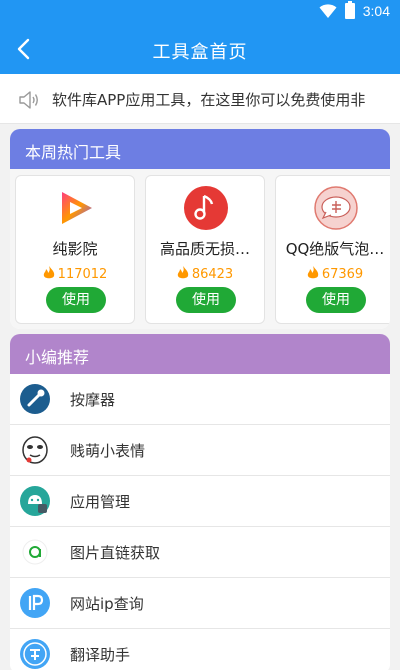 This screenshot has width=400, height=670. I want to click on hot-tools-header: 本周热门工具, so click(200, 149).